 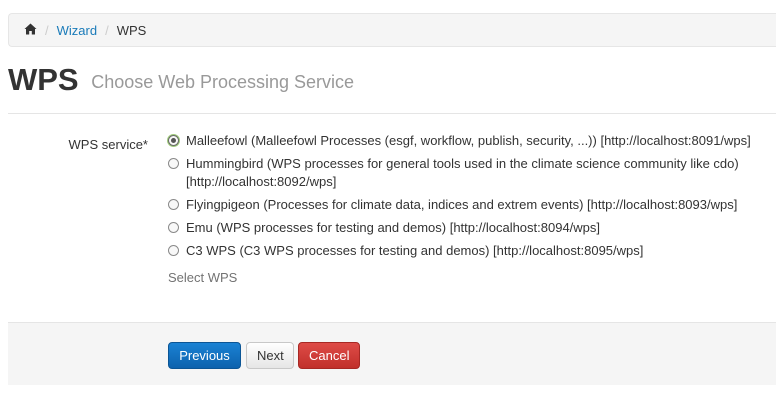 I want to click on breadcrumb-home, so click(x=30, y=29).